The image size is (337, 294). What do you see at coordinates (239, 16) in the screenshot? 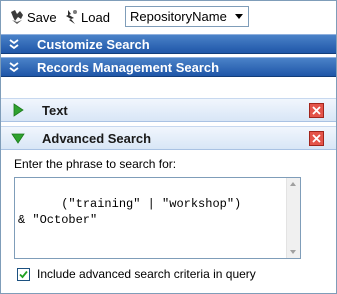
I see `chevron-down-icon` at bounding box center [239, 16].